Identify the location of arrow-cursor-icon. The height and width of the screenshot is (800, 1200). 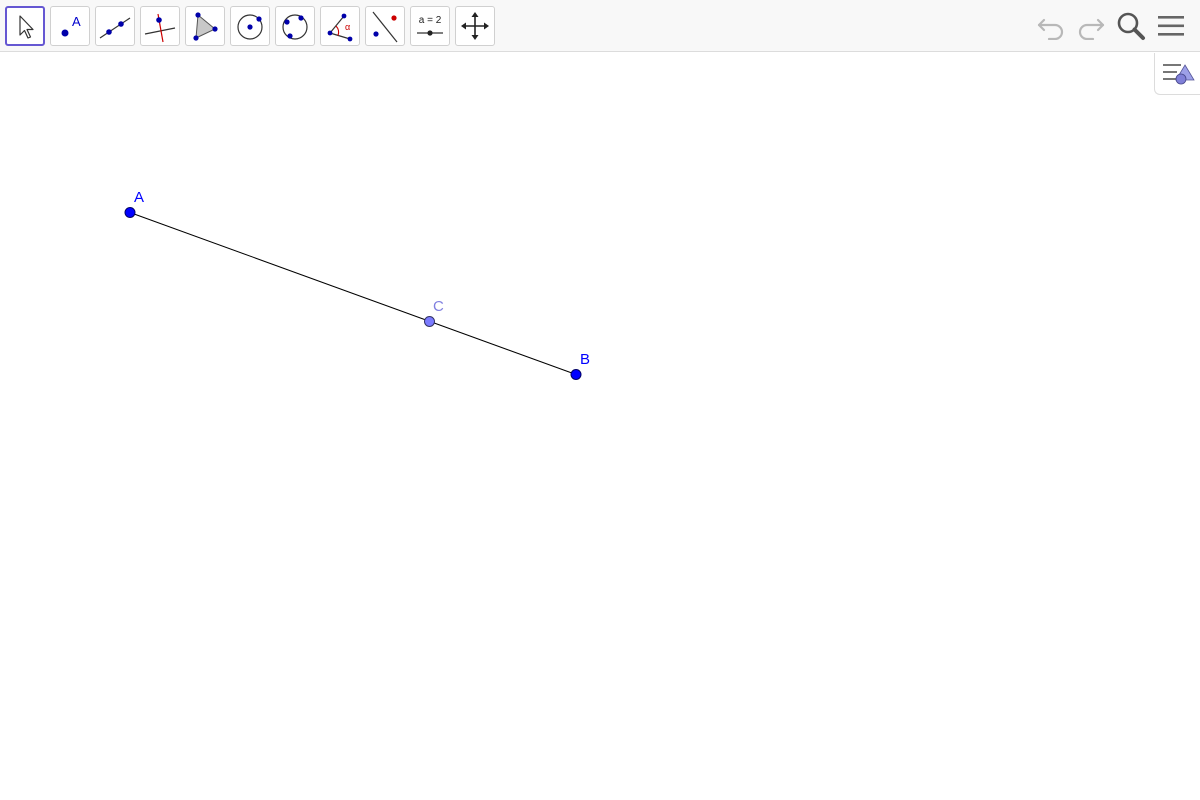
(26, 27).